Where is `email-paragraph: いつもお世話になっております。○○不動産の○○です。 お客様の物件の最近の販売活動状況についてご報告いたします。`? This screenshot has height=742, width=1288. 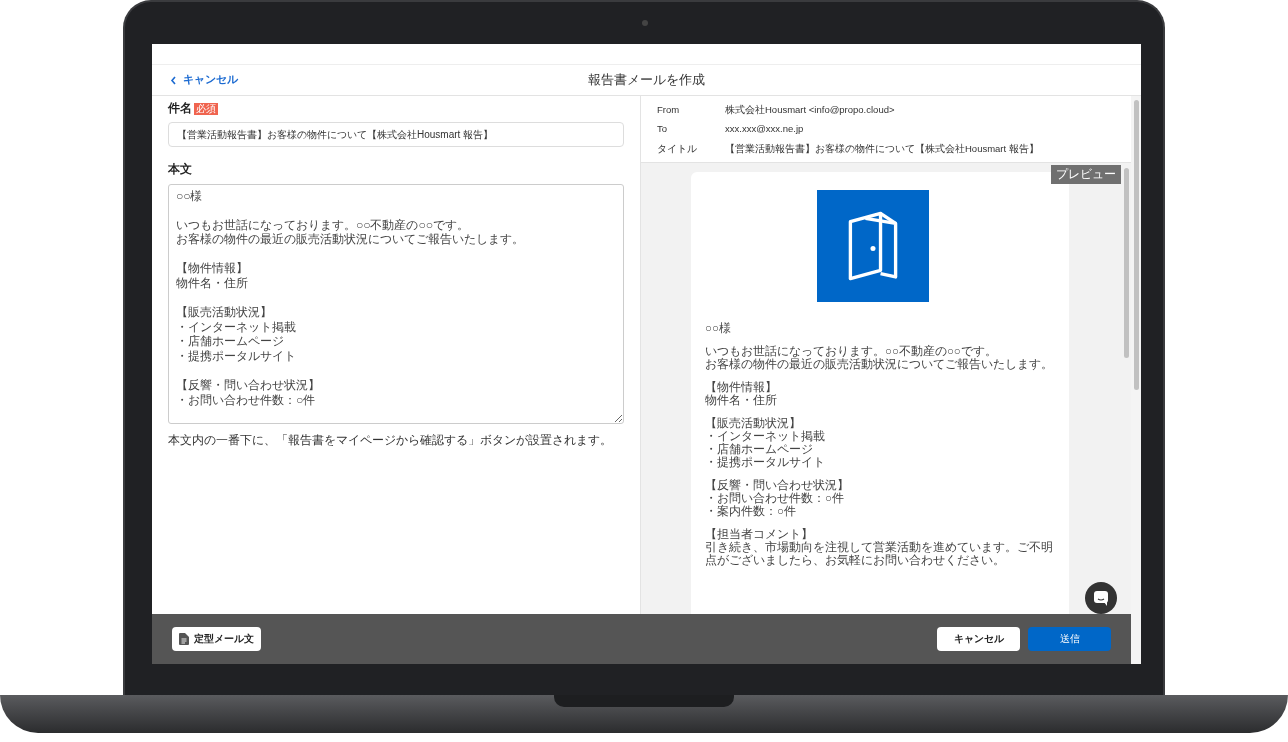 email-paragraph: いつもお世話になっております。○○不動産の○○です。 お客様の物件の最近の販売活動状況についてご報告いたします。 is located at coordinates (879, 357).